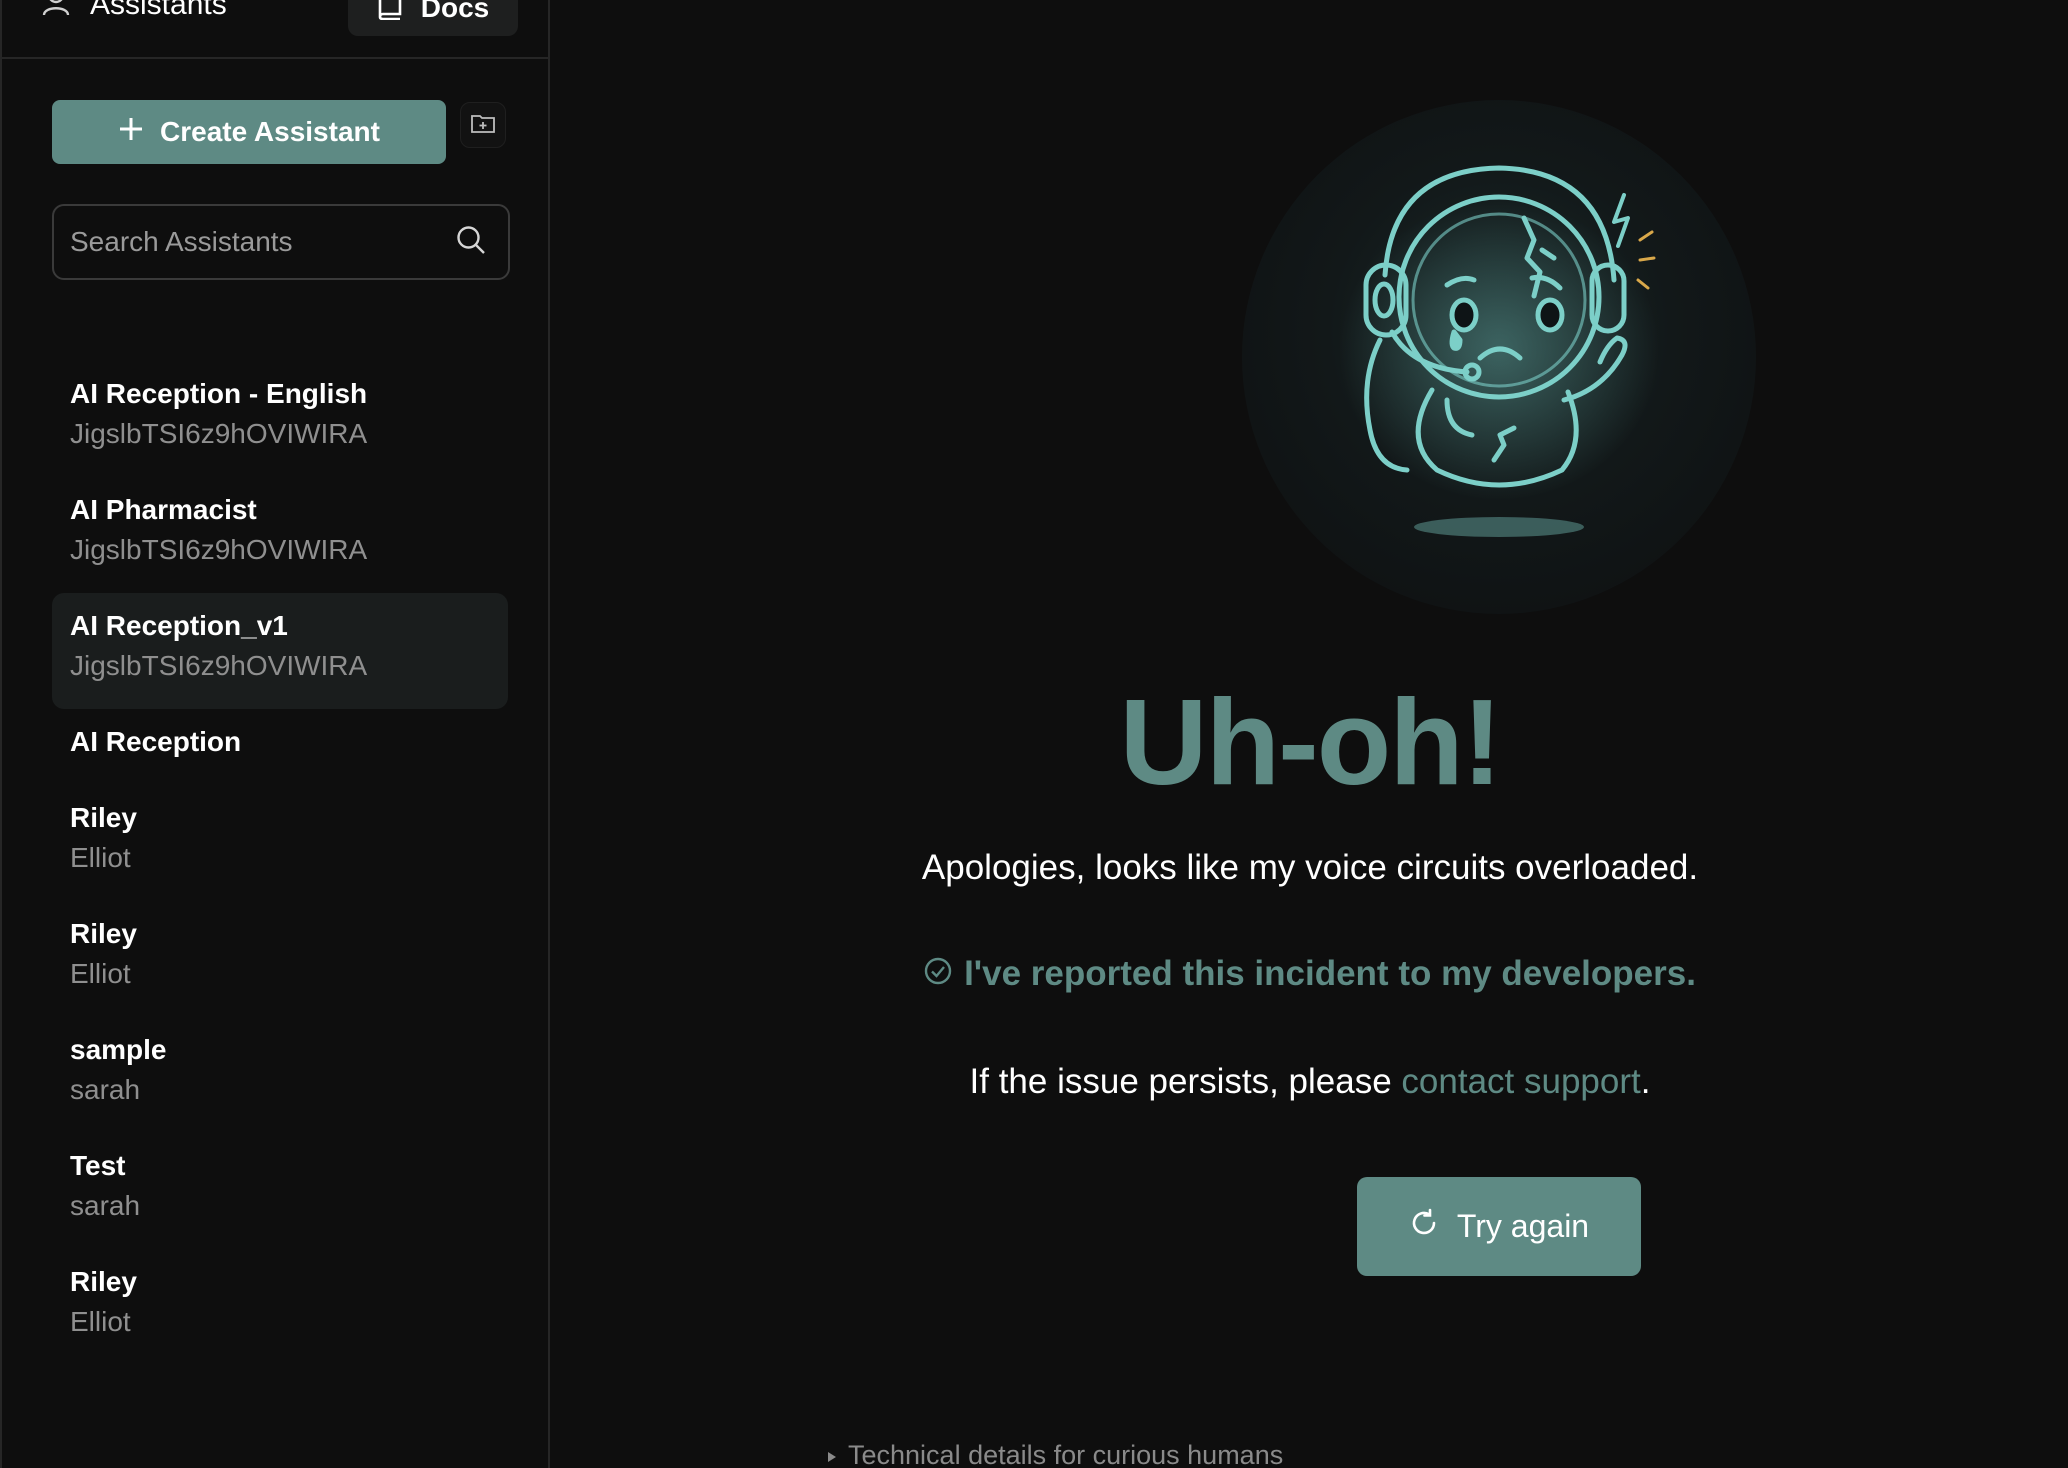 The image size is (2068, 1468). I want to click on contact-support-link: contact support, so click(1520, 1081).